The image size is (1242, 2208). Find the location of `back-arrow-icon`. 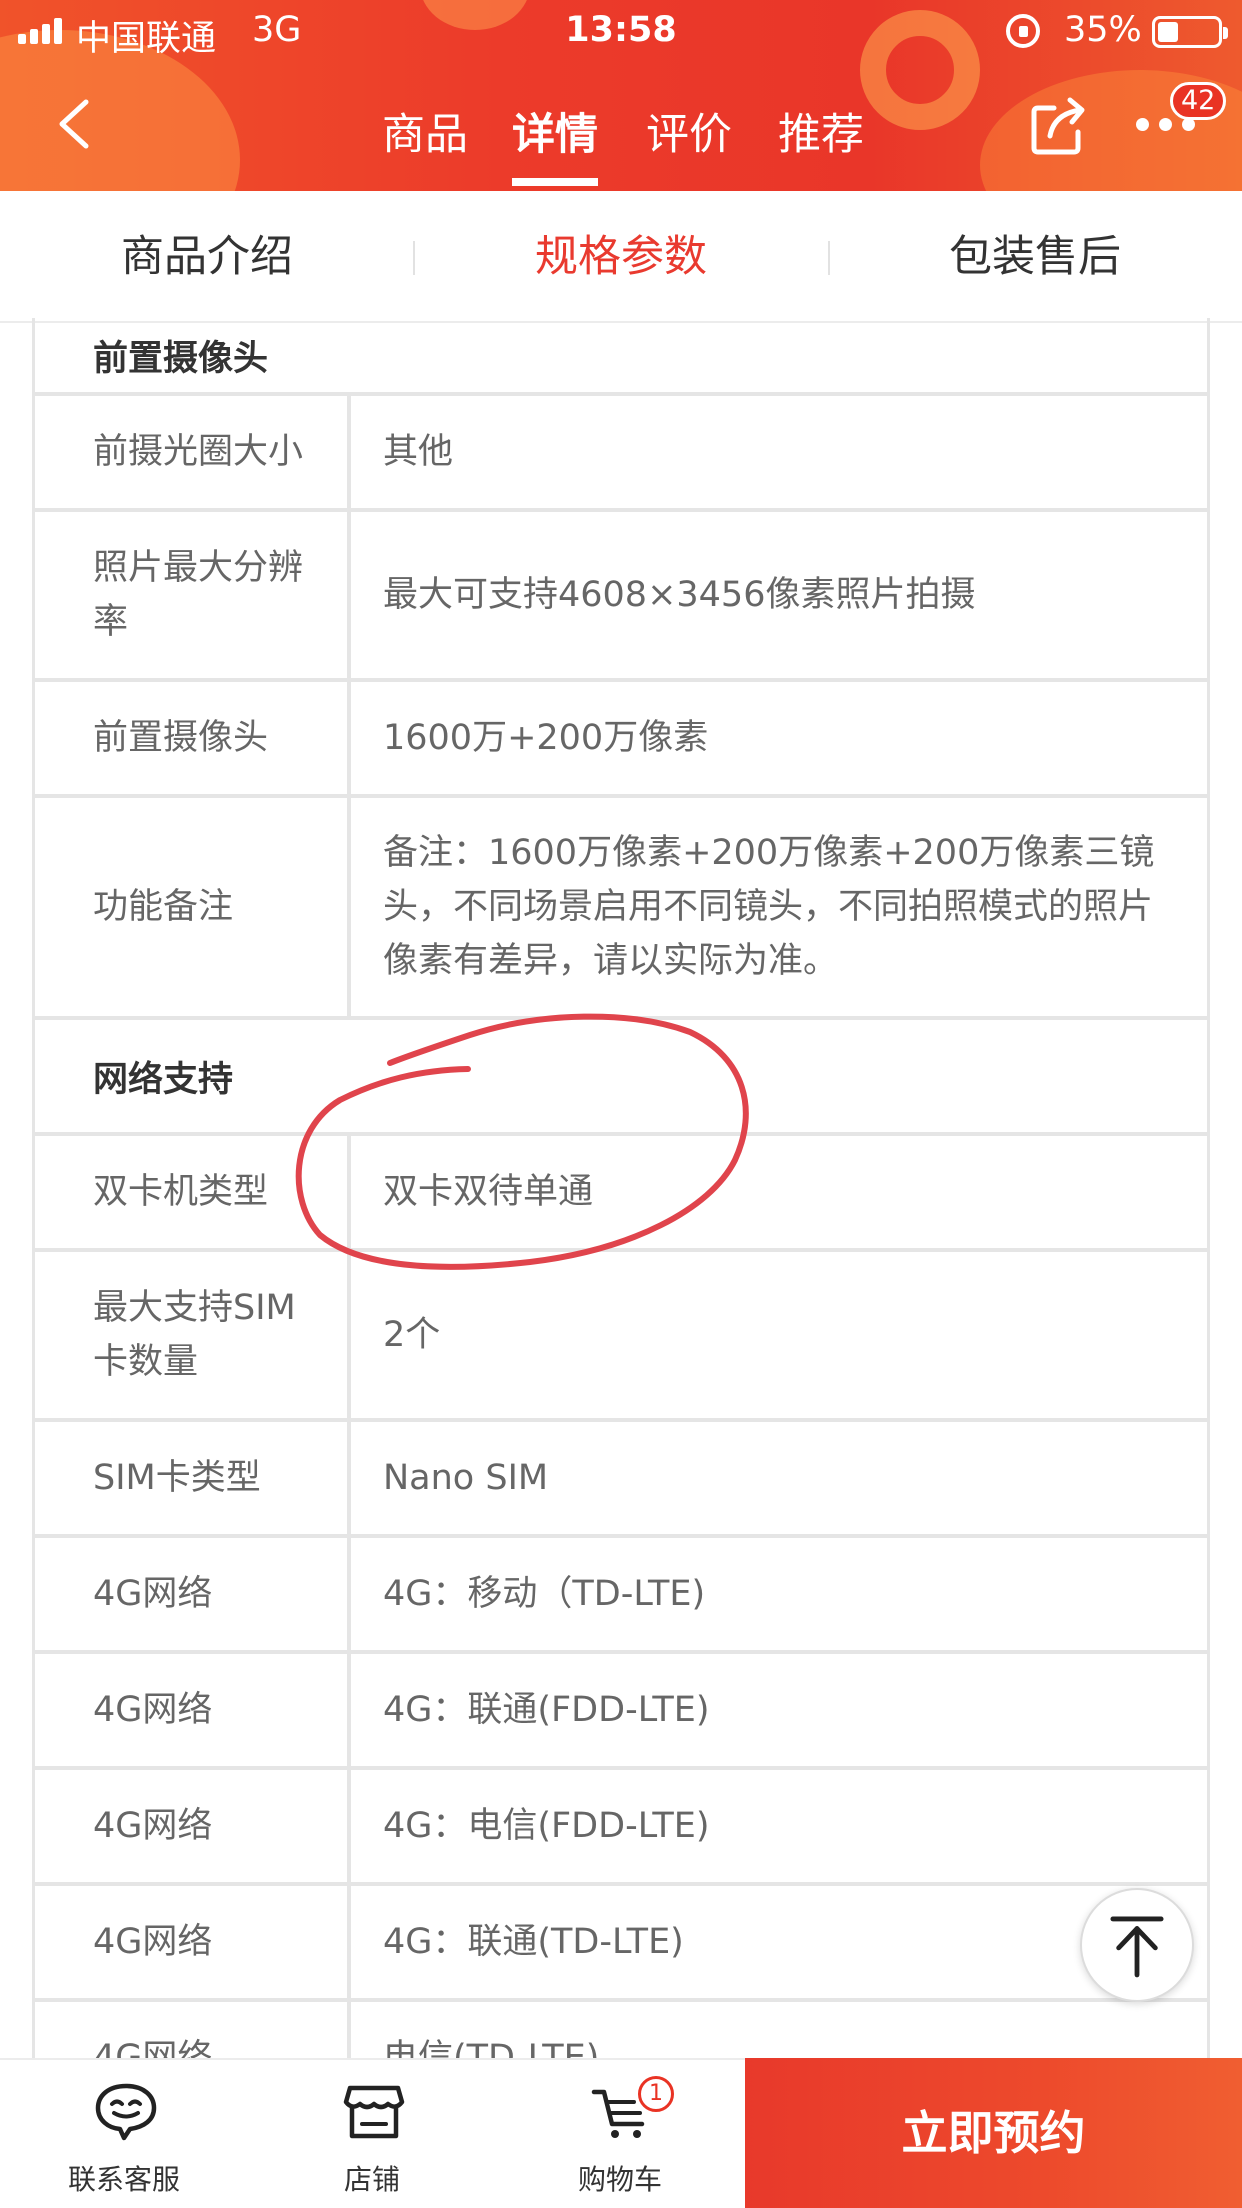

back-arrow-icon is located at coordinates (76, 124).